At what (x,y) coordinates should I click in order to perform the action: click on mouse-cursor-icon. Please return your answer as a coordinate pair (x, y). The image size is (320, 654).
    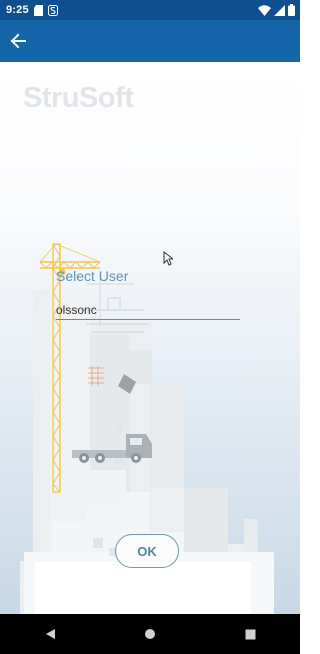
    Looking at the image, I should click on (168, 258).